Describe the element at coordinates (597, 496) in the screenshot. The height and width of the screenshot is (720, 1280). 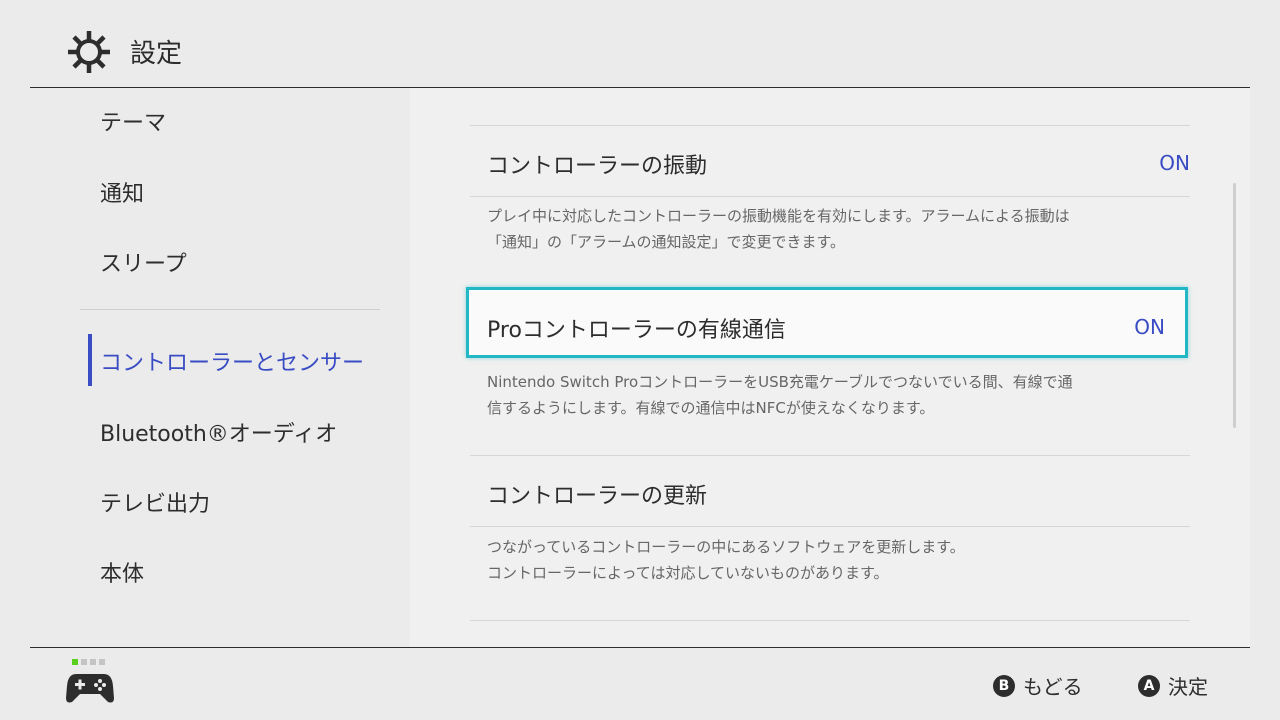
I see `setting-label: コントローラーの更新` at that location.